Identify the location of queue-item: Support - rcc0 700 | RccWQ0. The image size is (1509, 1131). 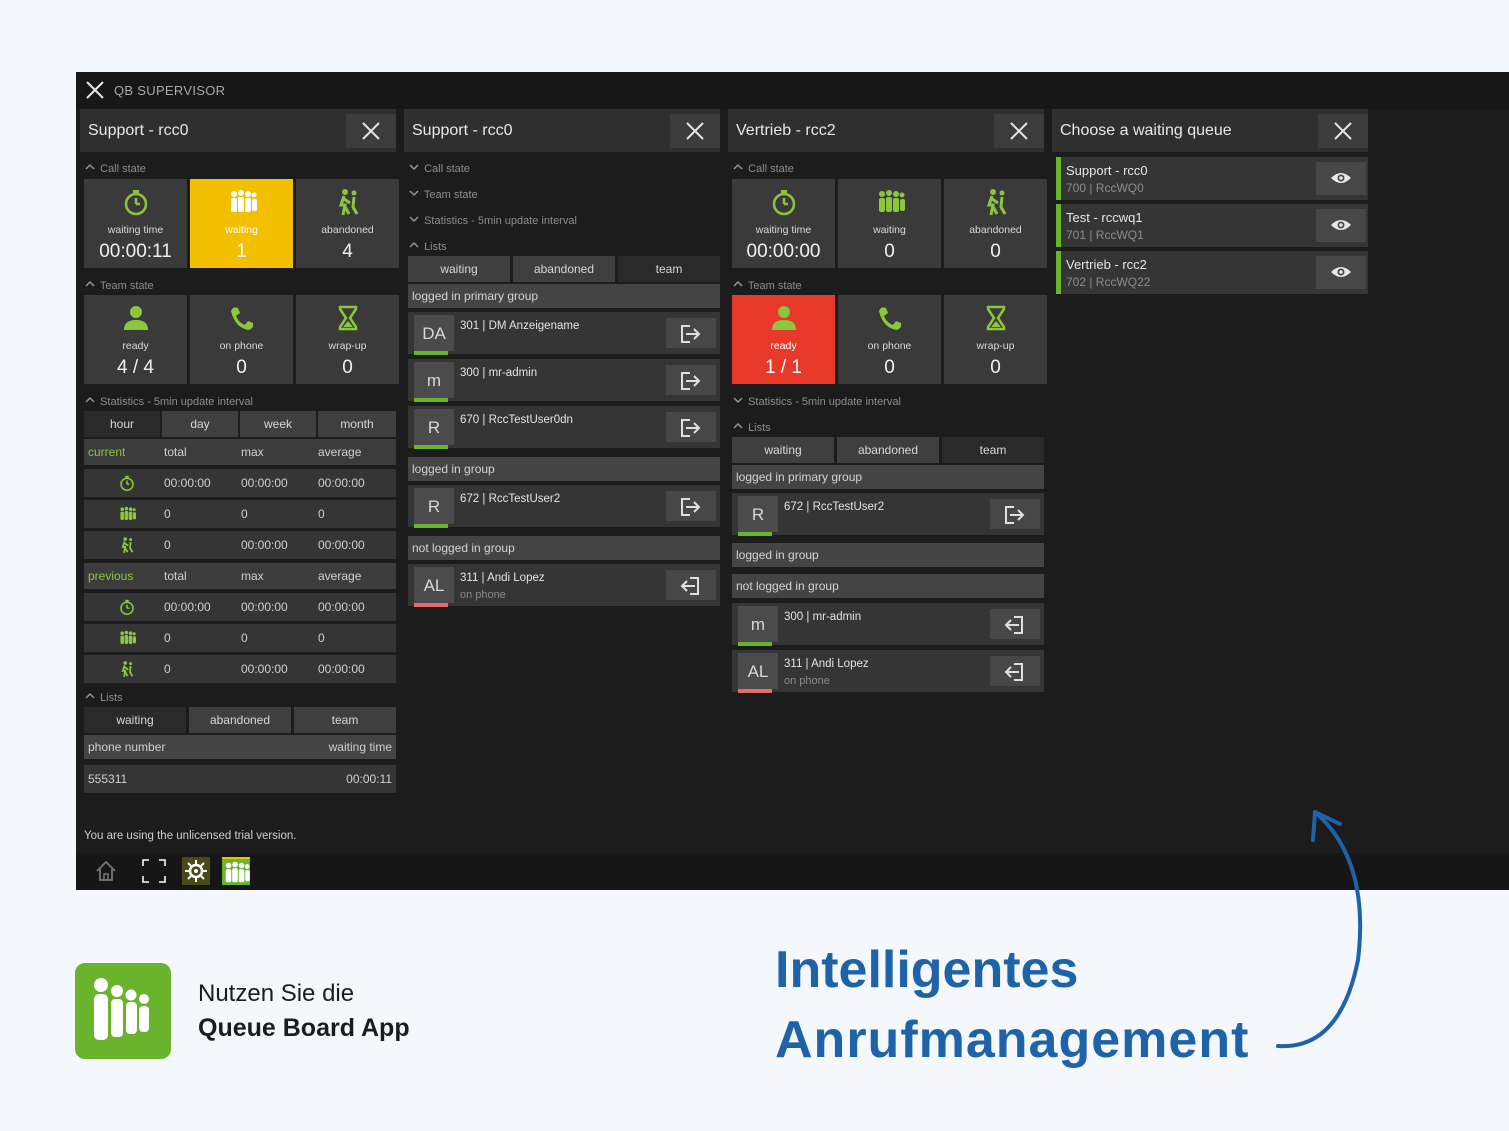
(1212, 178).